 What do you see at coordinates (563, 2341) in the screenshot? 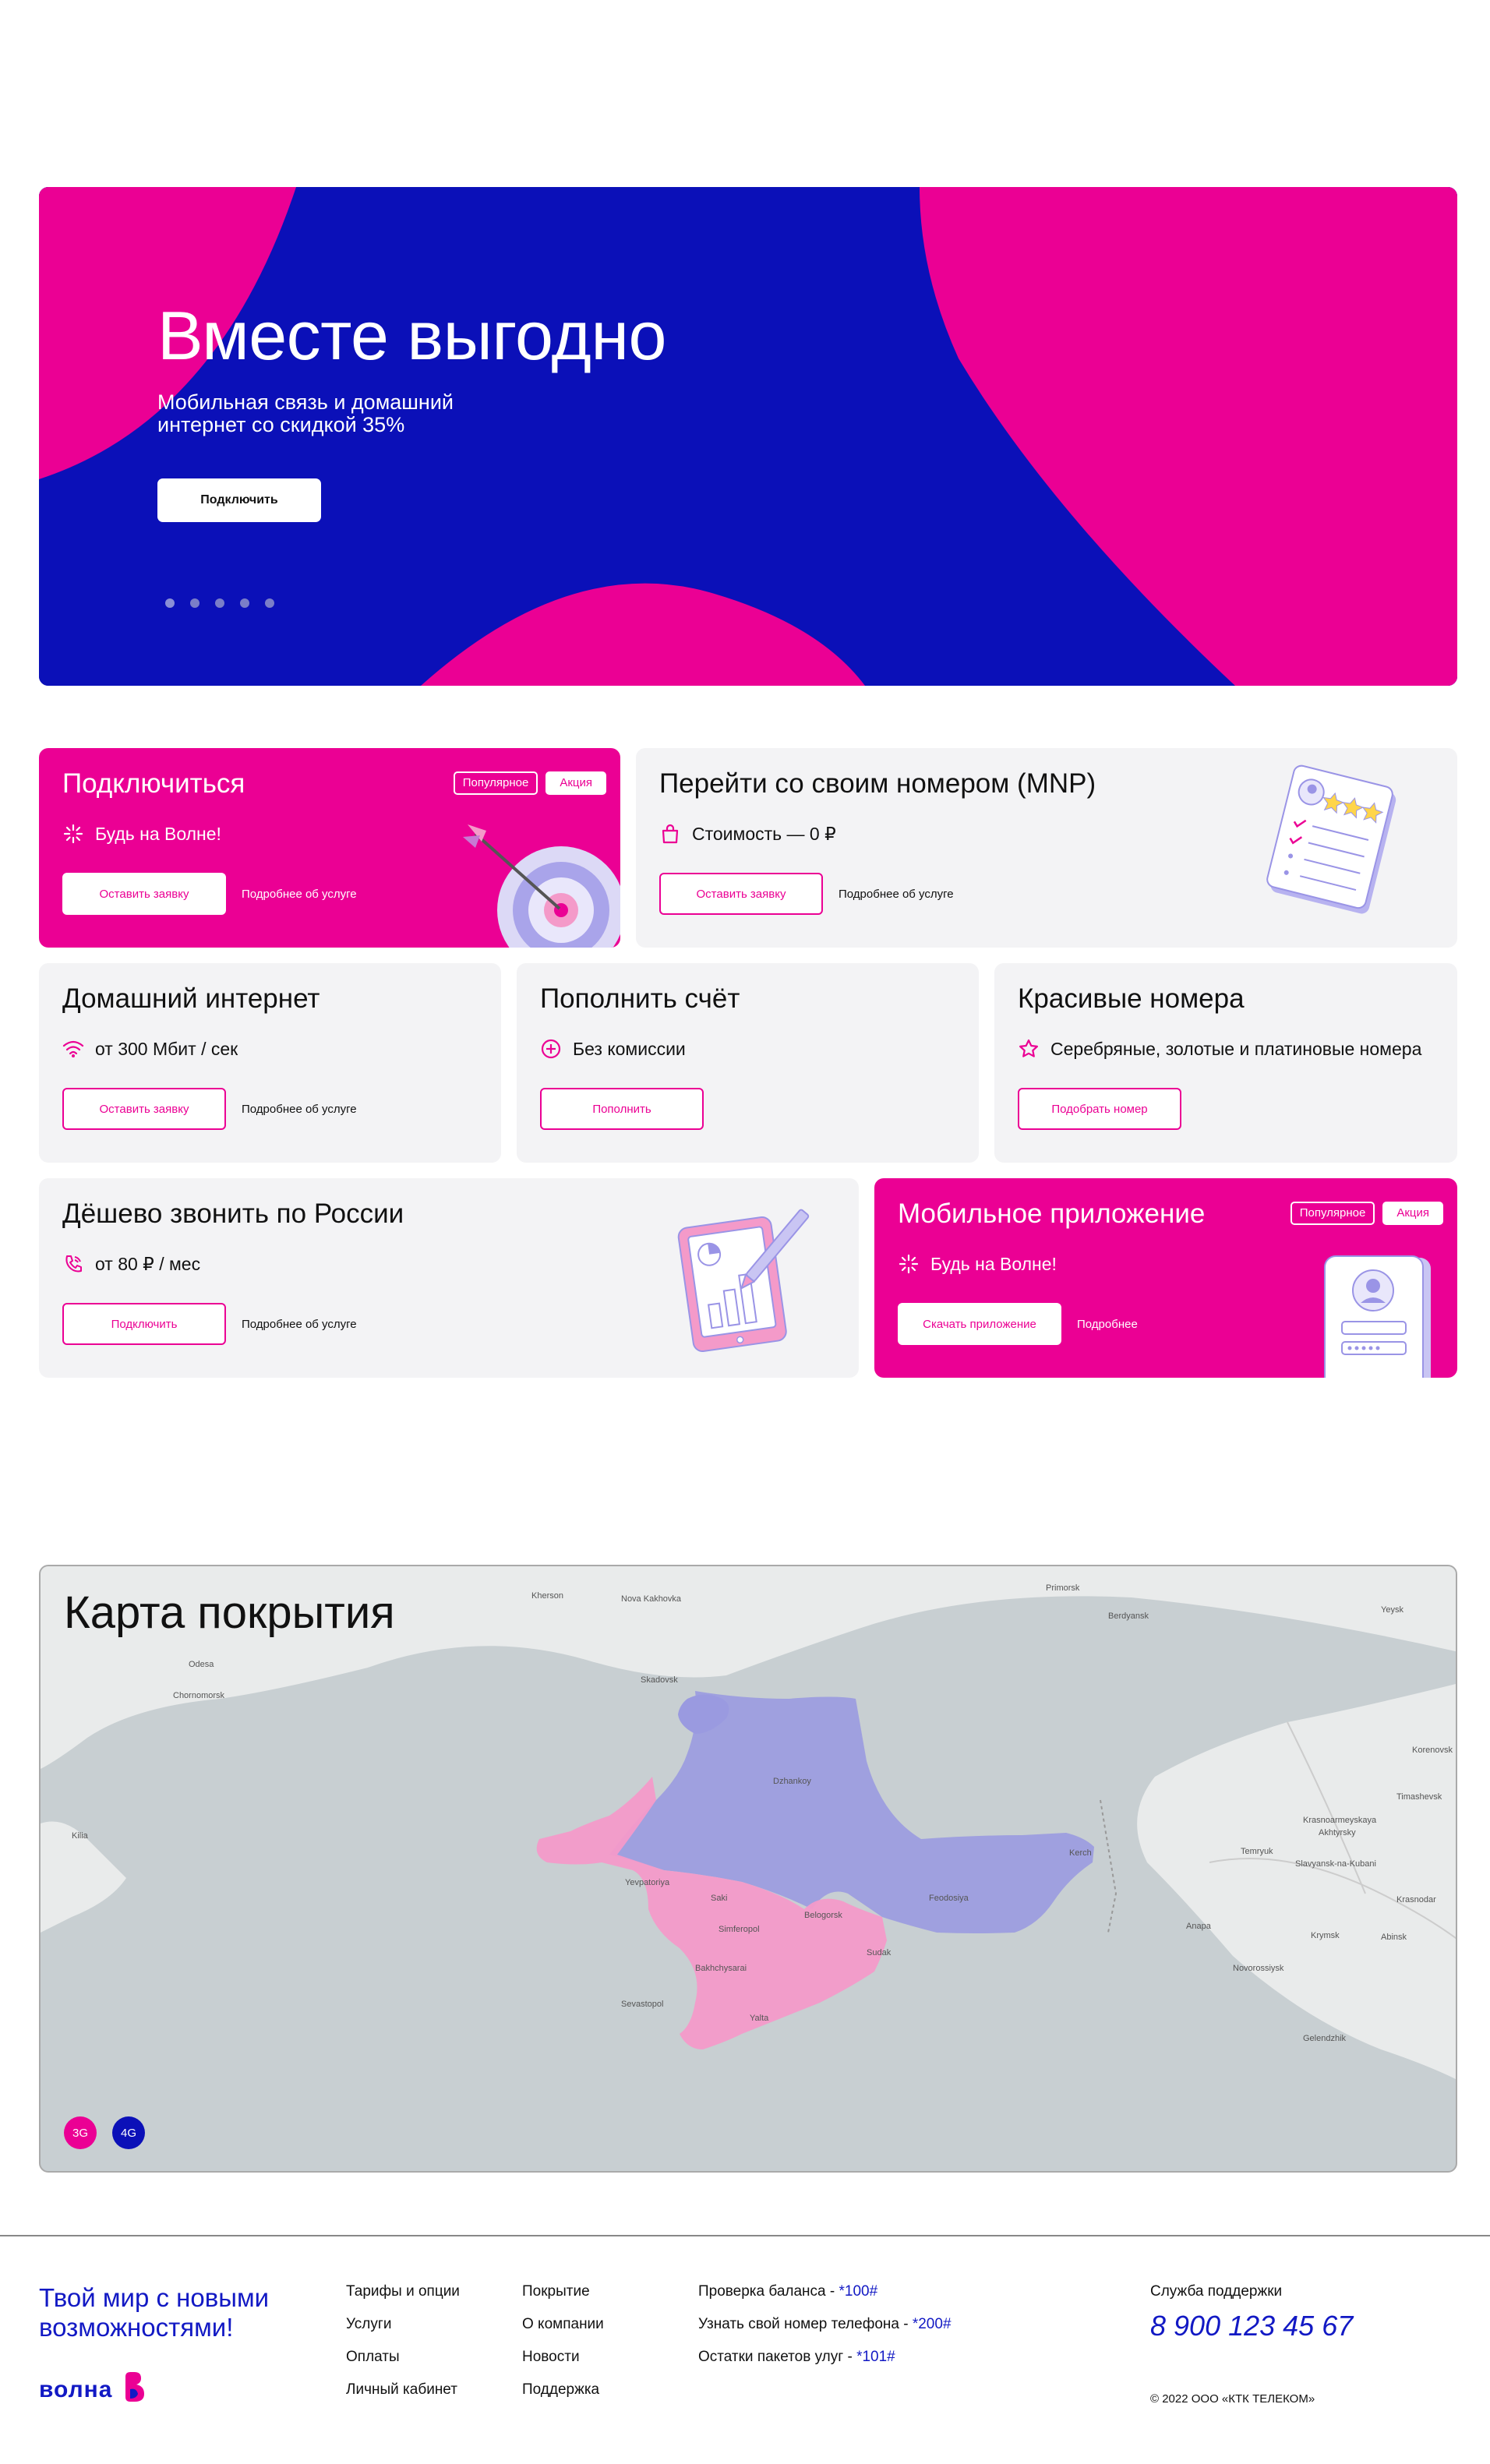
I see `footer-nav-col-2: Покрытие О компании Новости Поддержка` at bounding box center [563, 2341].